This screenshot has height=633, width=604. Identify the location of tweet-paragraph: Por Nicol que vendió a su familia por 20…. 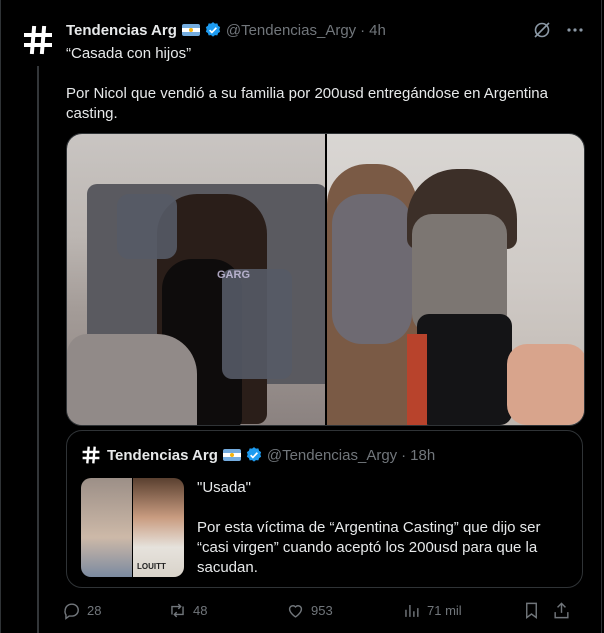
(307, 103).